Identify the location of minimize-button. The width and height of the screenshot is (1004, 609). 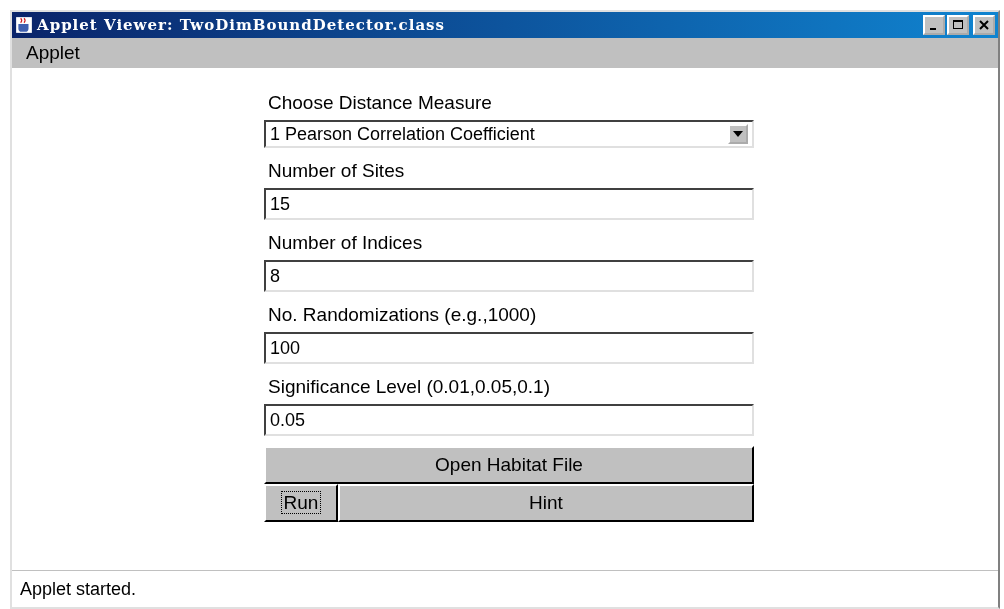
(934, 25).